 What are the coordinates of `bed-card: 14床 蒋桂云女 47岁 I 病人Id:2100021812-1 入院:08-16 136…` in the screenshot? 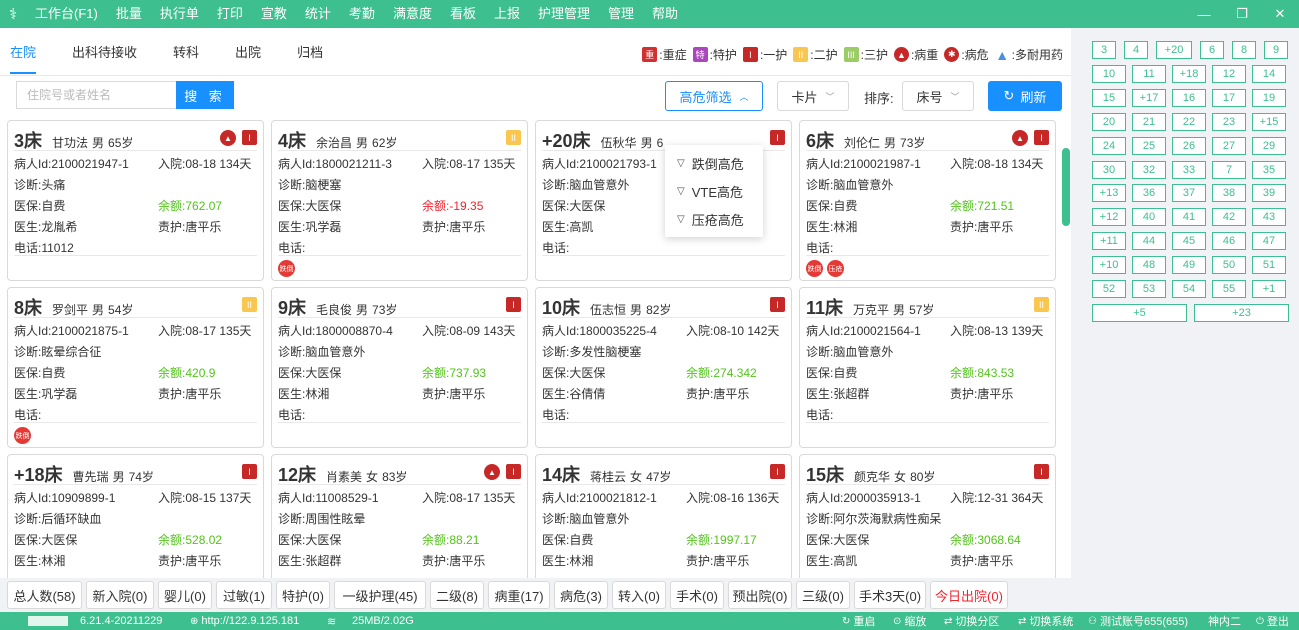 It's located at (663, 519).